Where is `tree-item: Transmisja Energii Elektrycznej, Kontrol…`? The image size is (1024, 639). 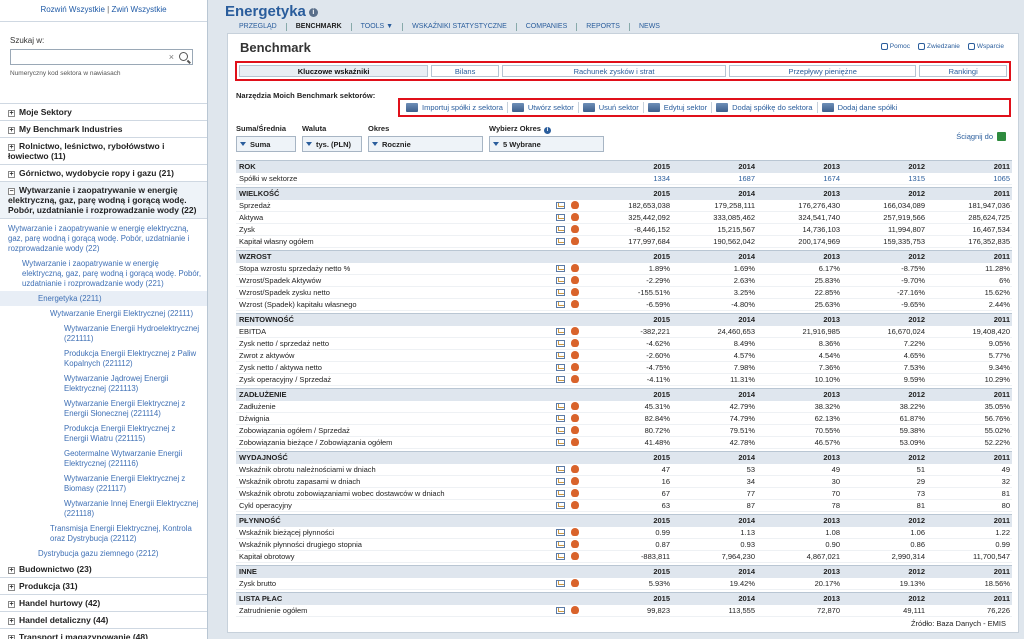 tree-item: Transmisja Energii Elektrycznej, Kontrol… is located at coordinates (103, 533).